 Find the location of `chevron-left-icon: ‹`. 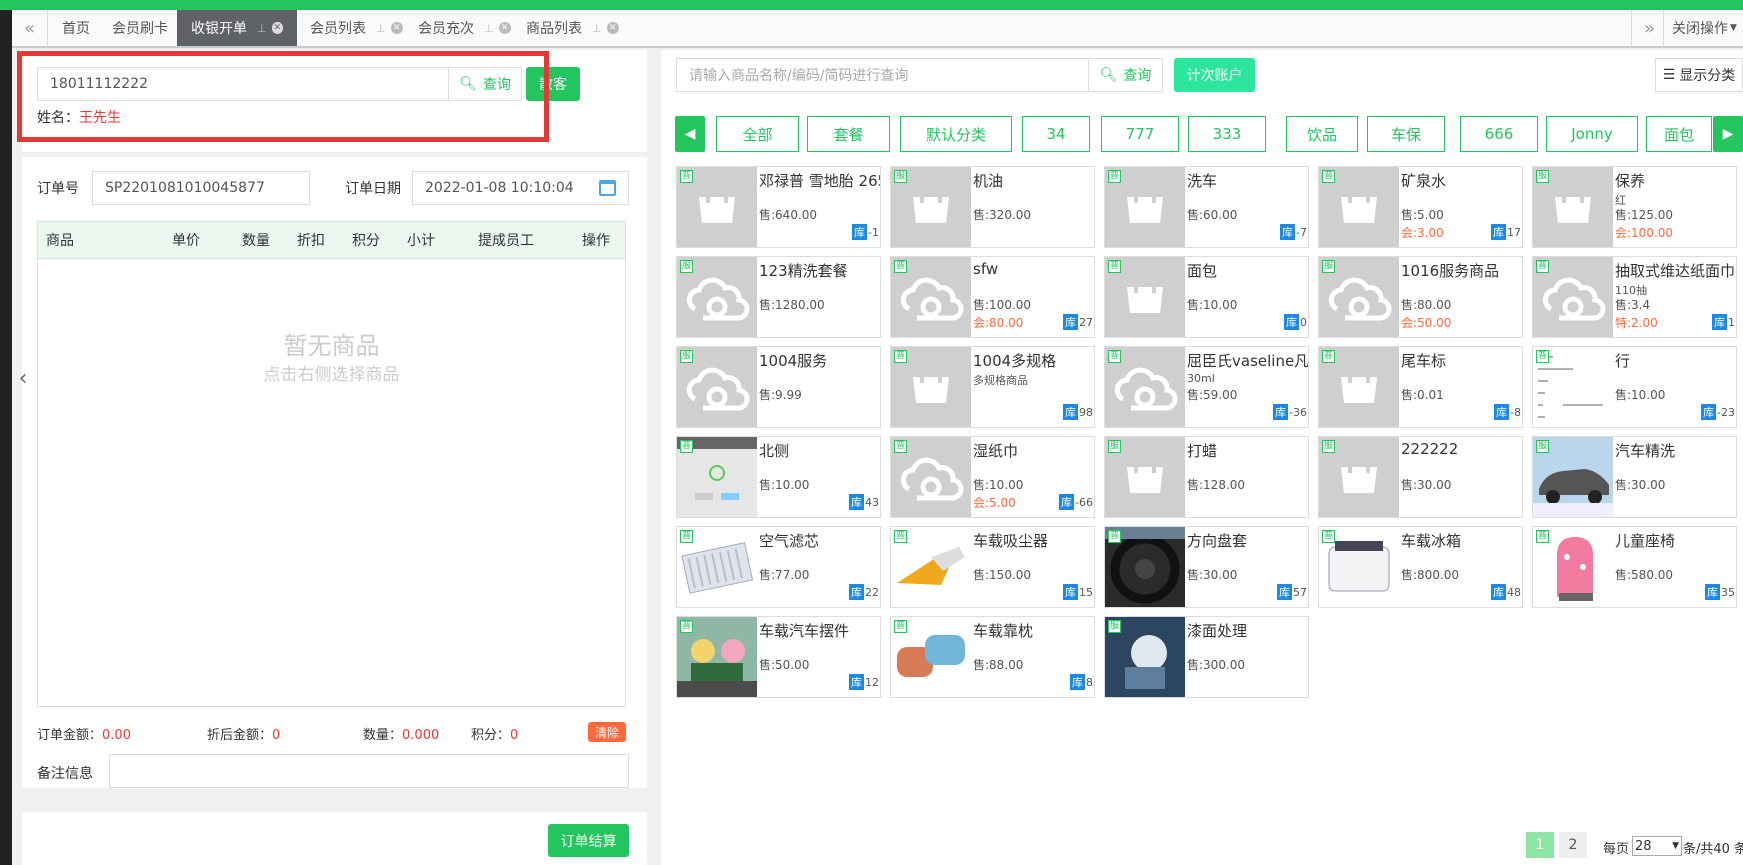

chevron-left-icon: ‹ is located at coordinates (23, 378).